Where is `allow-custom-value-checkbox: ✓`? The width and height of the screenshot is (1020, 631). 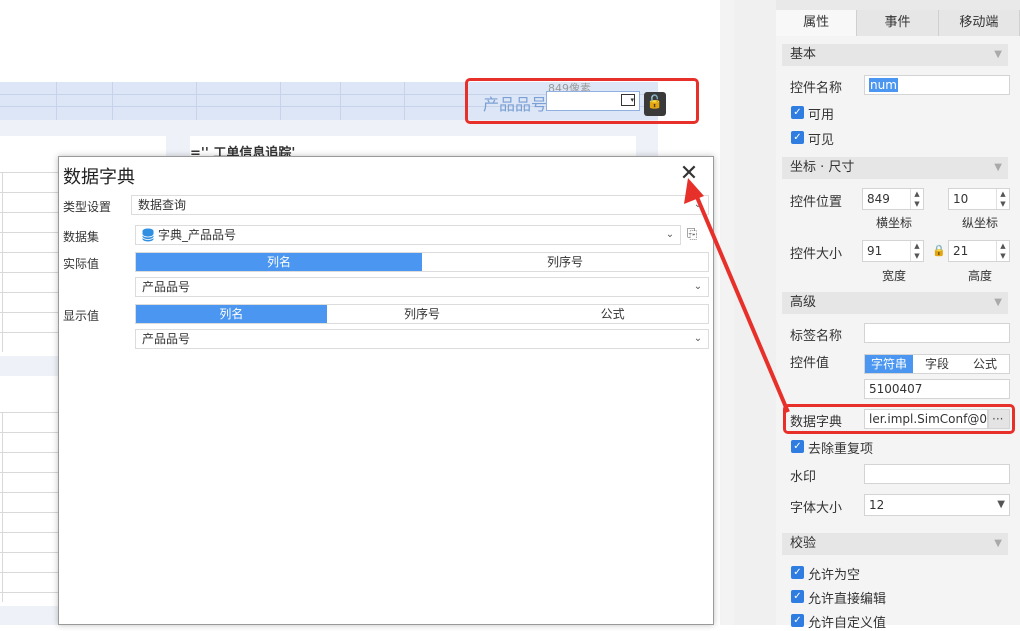 allow-custom-value-checkbox: ✓ is located at coordinates (797, 620).